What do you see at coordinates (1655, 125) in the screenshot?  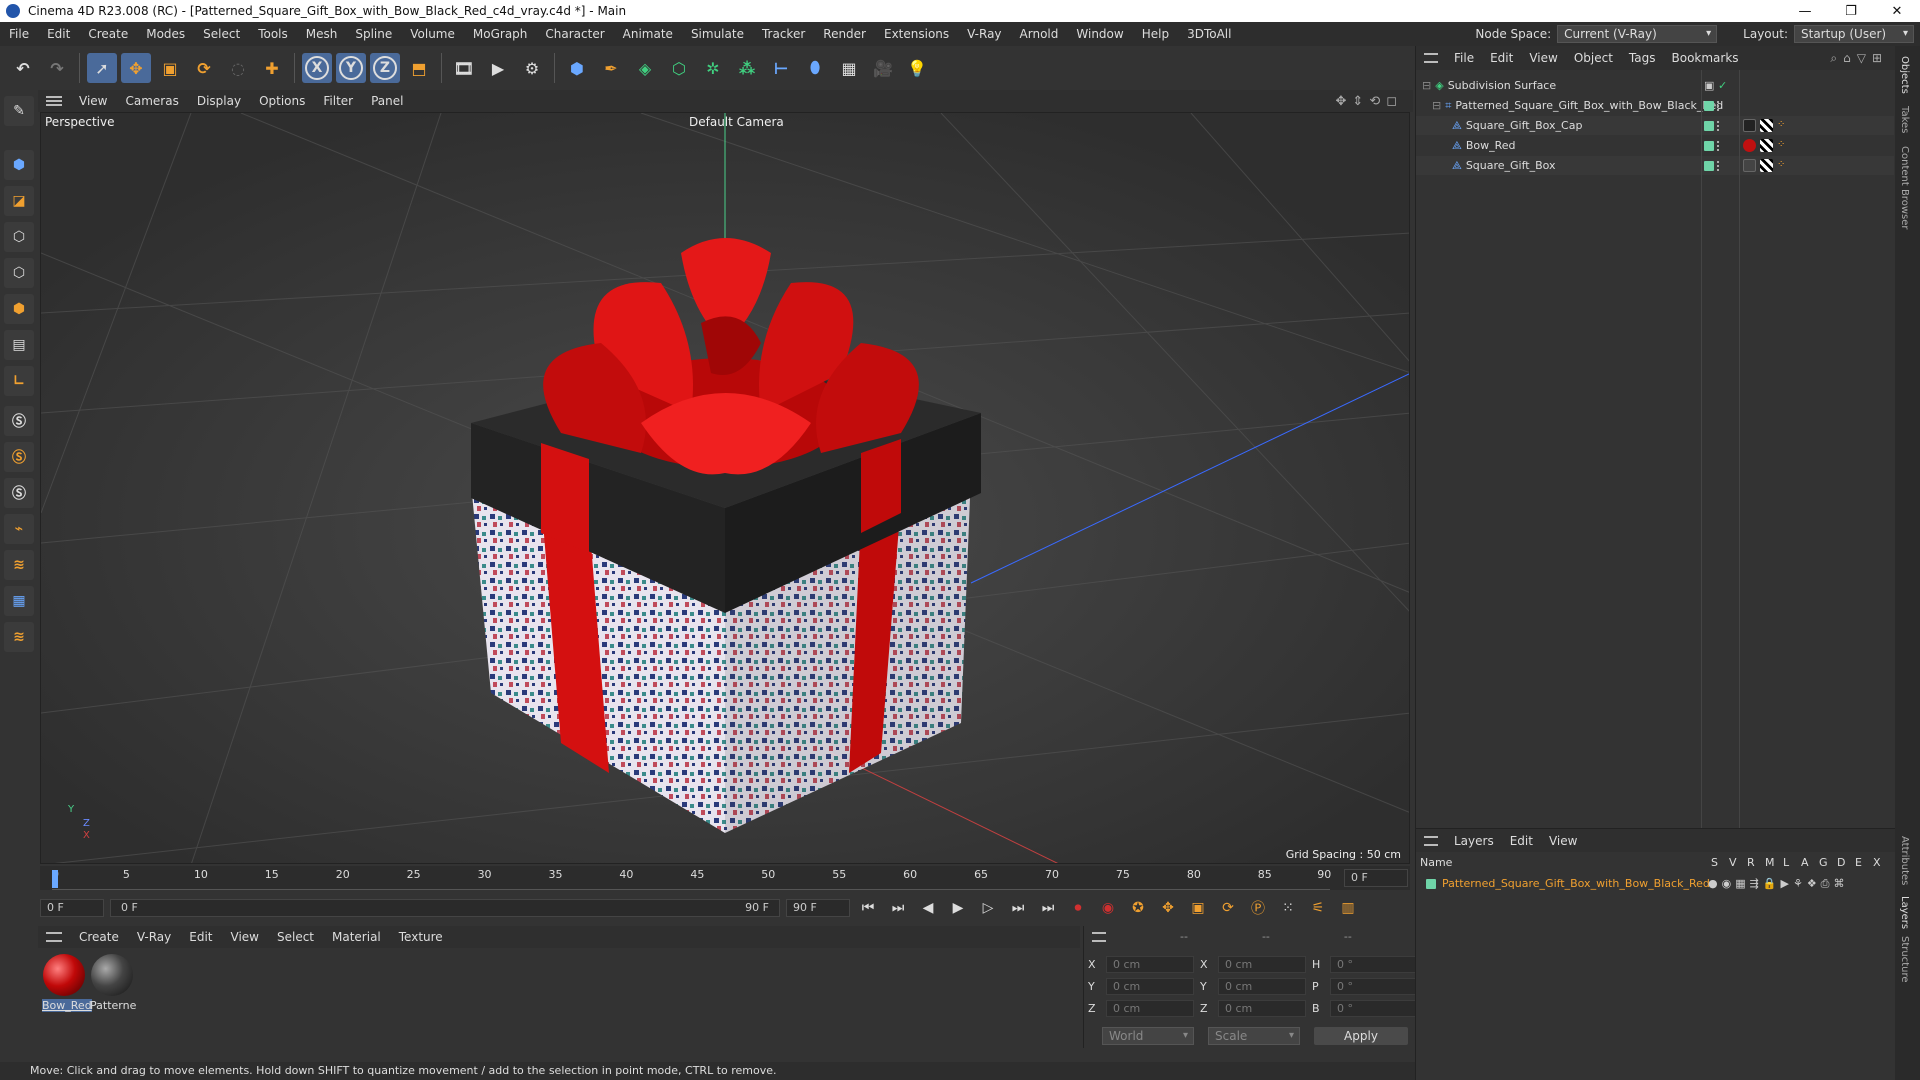 I see `object-row-gift-box-cap: ⟁ Square_Gift_Box_Cap ⁘` at bounding box center [1655, 125].